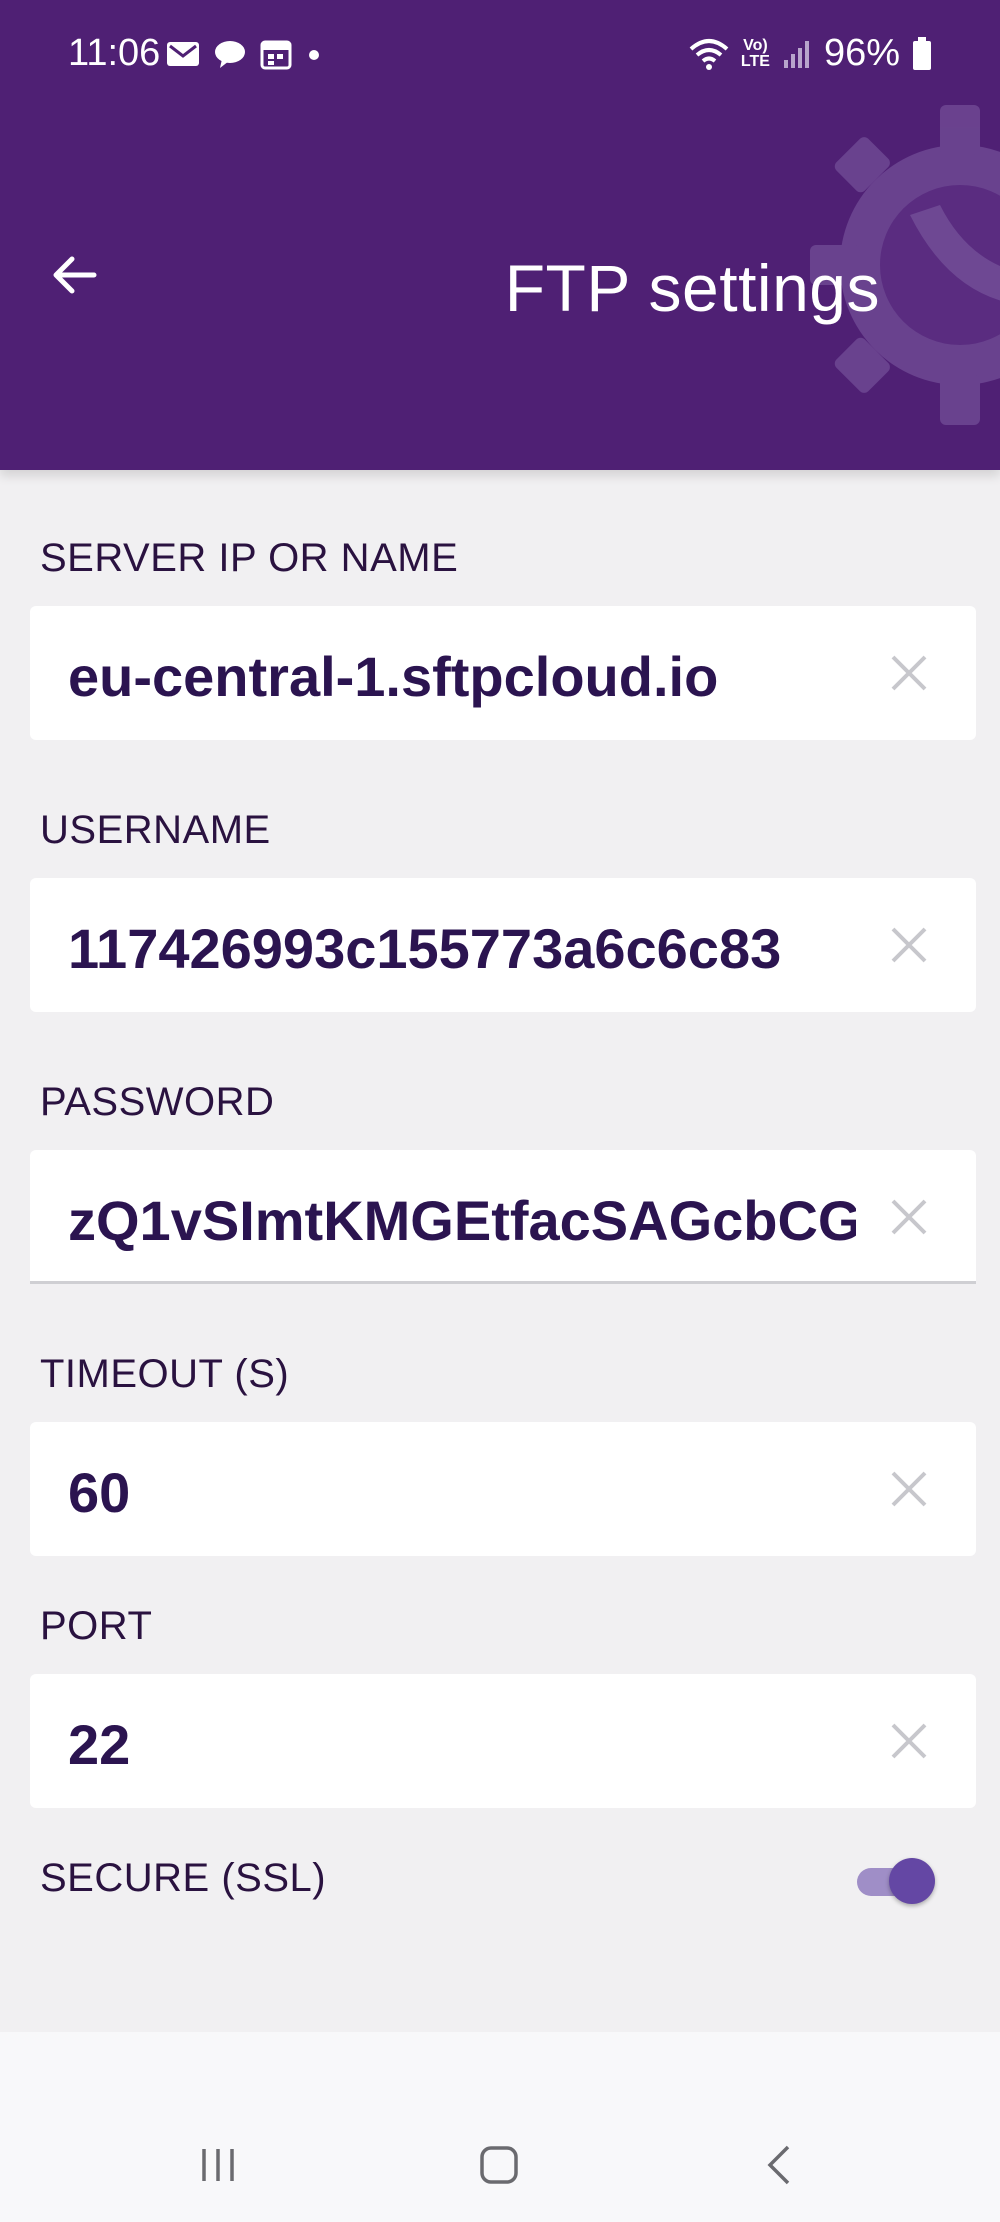 This screenshot has height=2222, width=1000. I want to click on username-field: 117426993c155773a6c6c83, so click(503, 945).